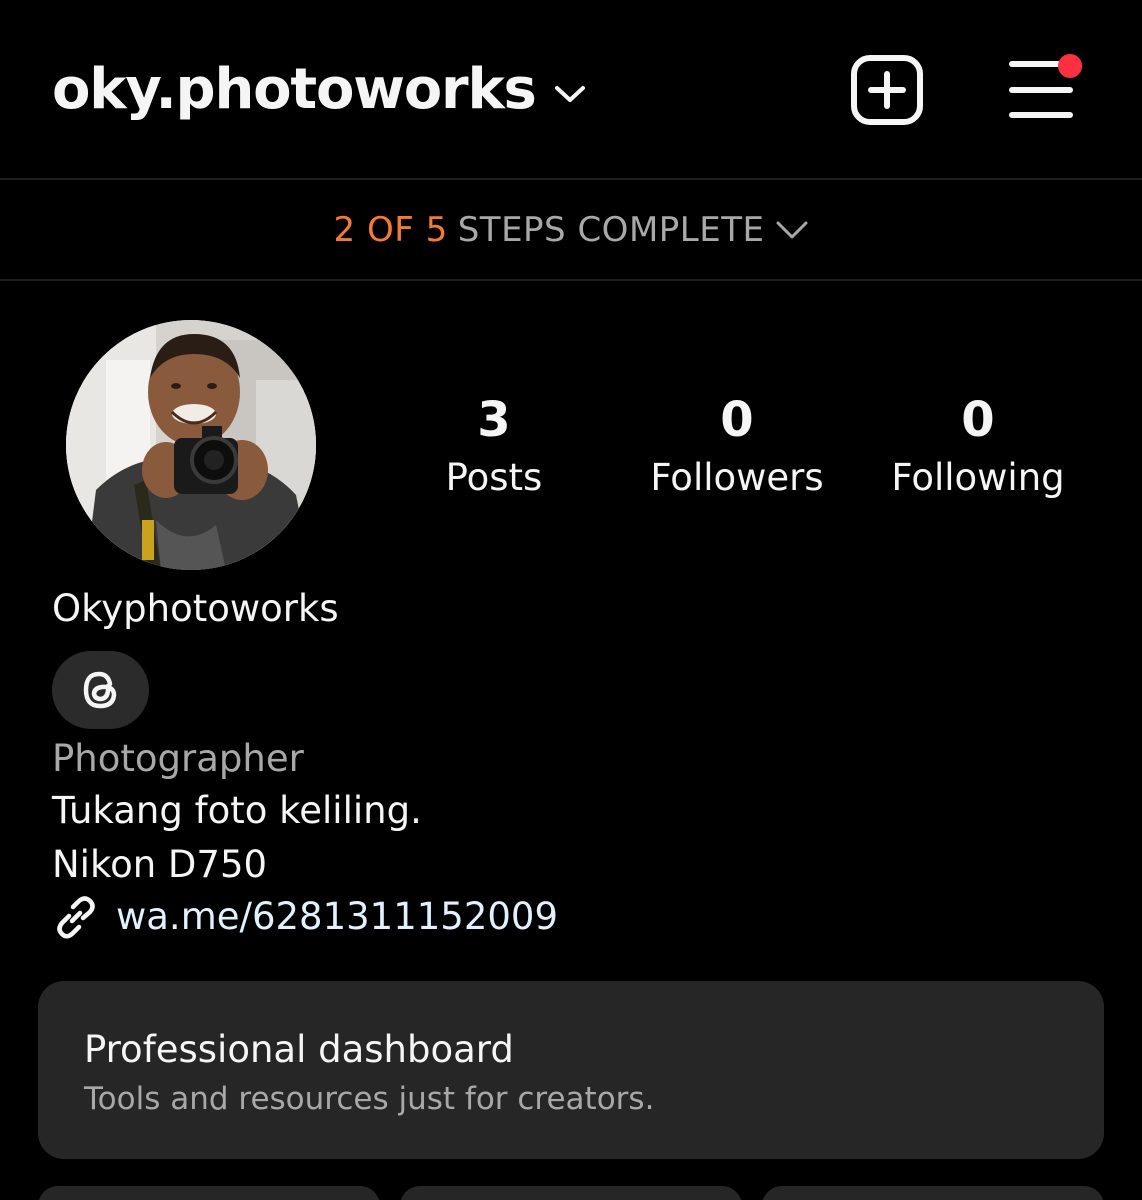 The height and width of the screenshot is (1200, 1142). Describe the element at coordinates (611, 230) in the screenshot. I see `steps-label: STEPS COMPLETE` at that location.